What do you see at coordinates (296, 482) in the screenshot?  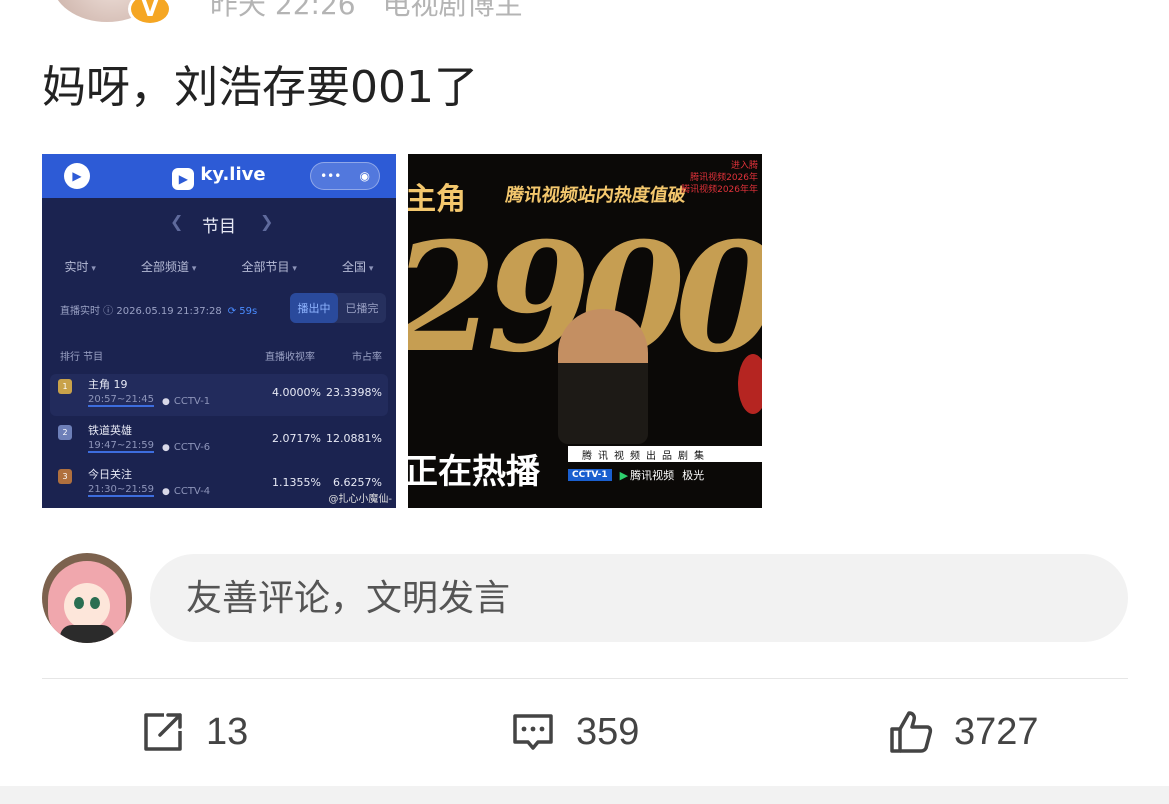 I see `program-rating: 1.1355%` at bounding box center [296, 482].